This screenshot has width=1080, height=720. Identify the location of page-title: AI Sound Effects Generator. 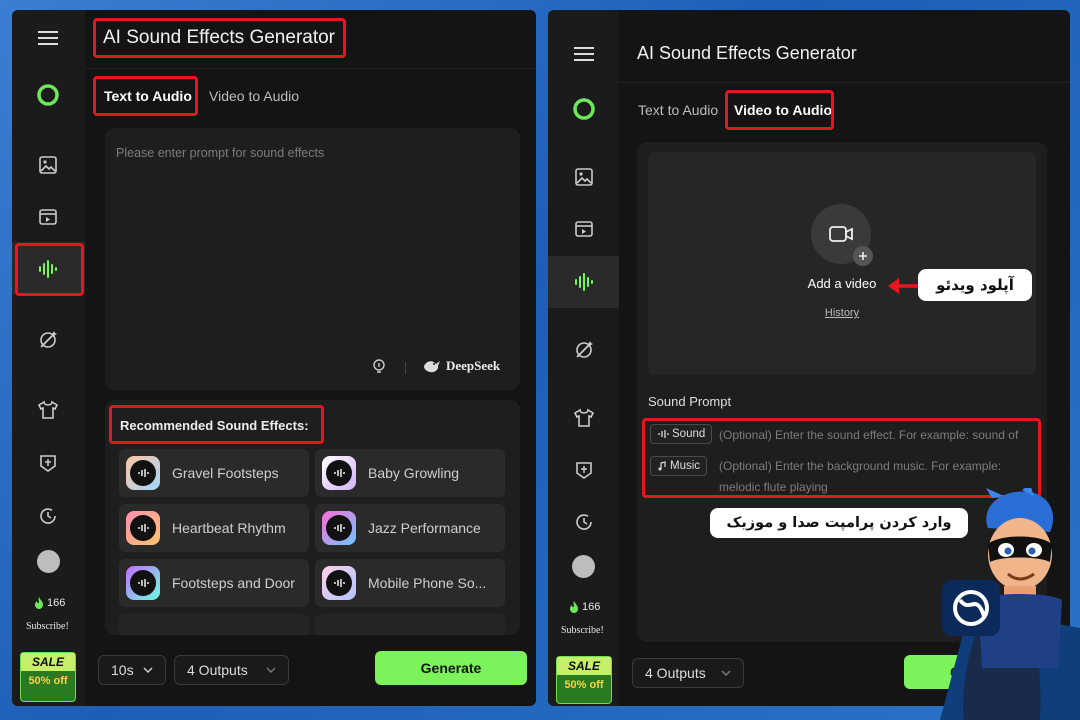
(747, 53).